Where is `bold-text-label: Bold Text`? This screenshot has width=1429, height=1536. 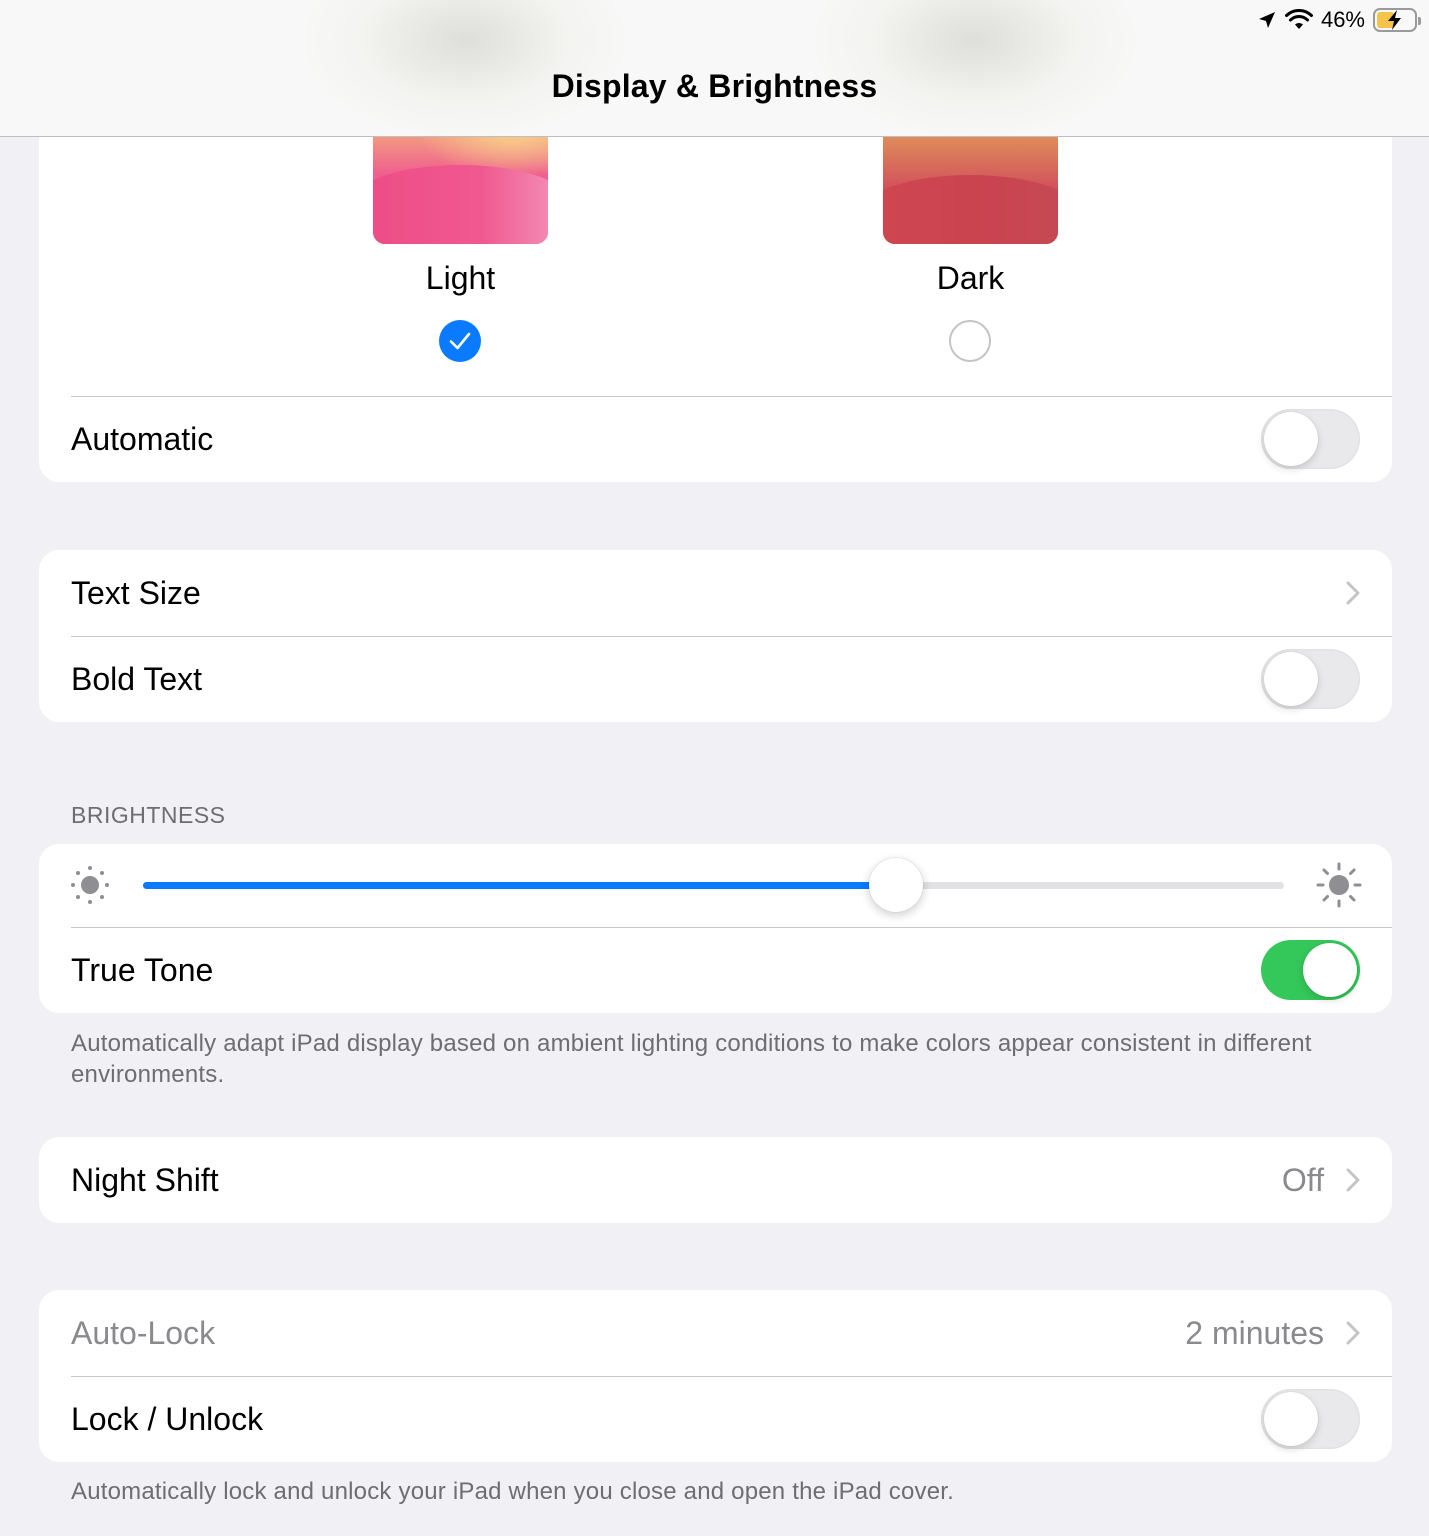 bold-text-label: Bold Text is located at coordinates (137, 678).